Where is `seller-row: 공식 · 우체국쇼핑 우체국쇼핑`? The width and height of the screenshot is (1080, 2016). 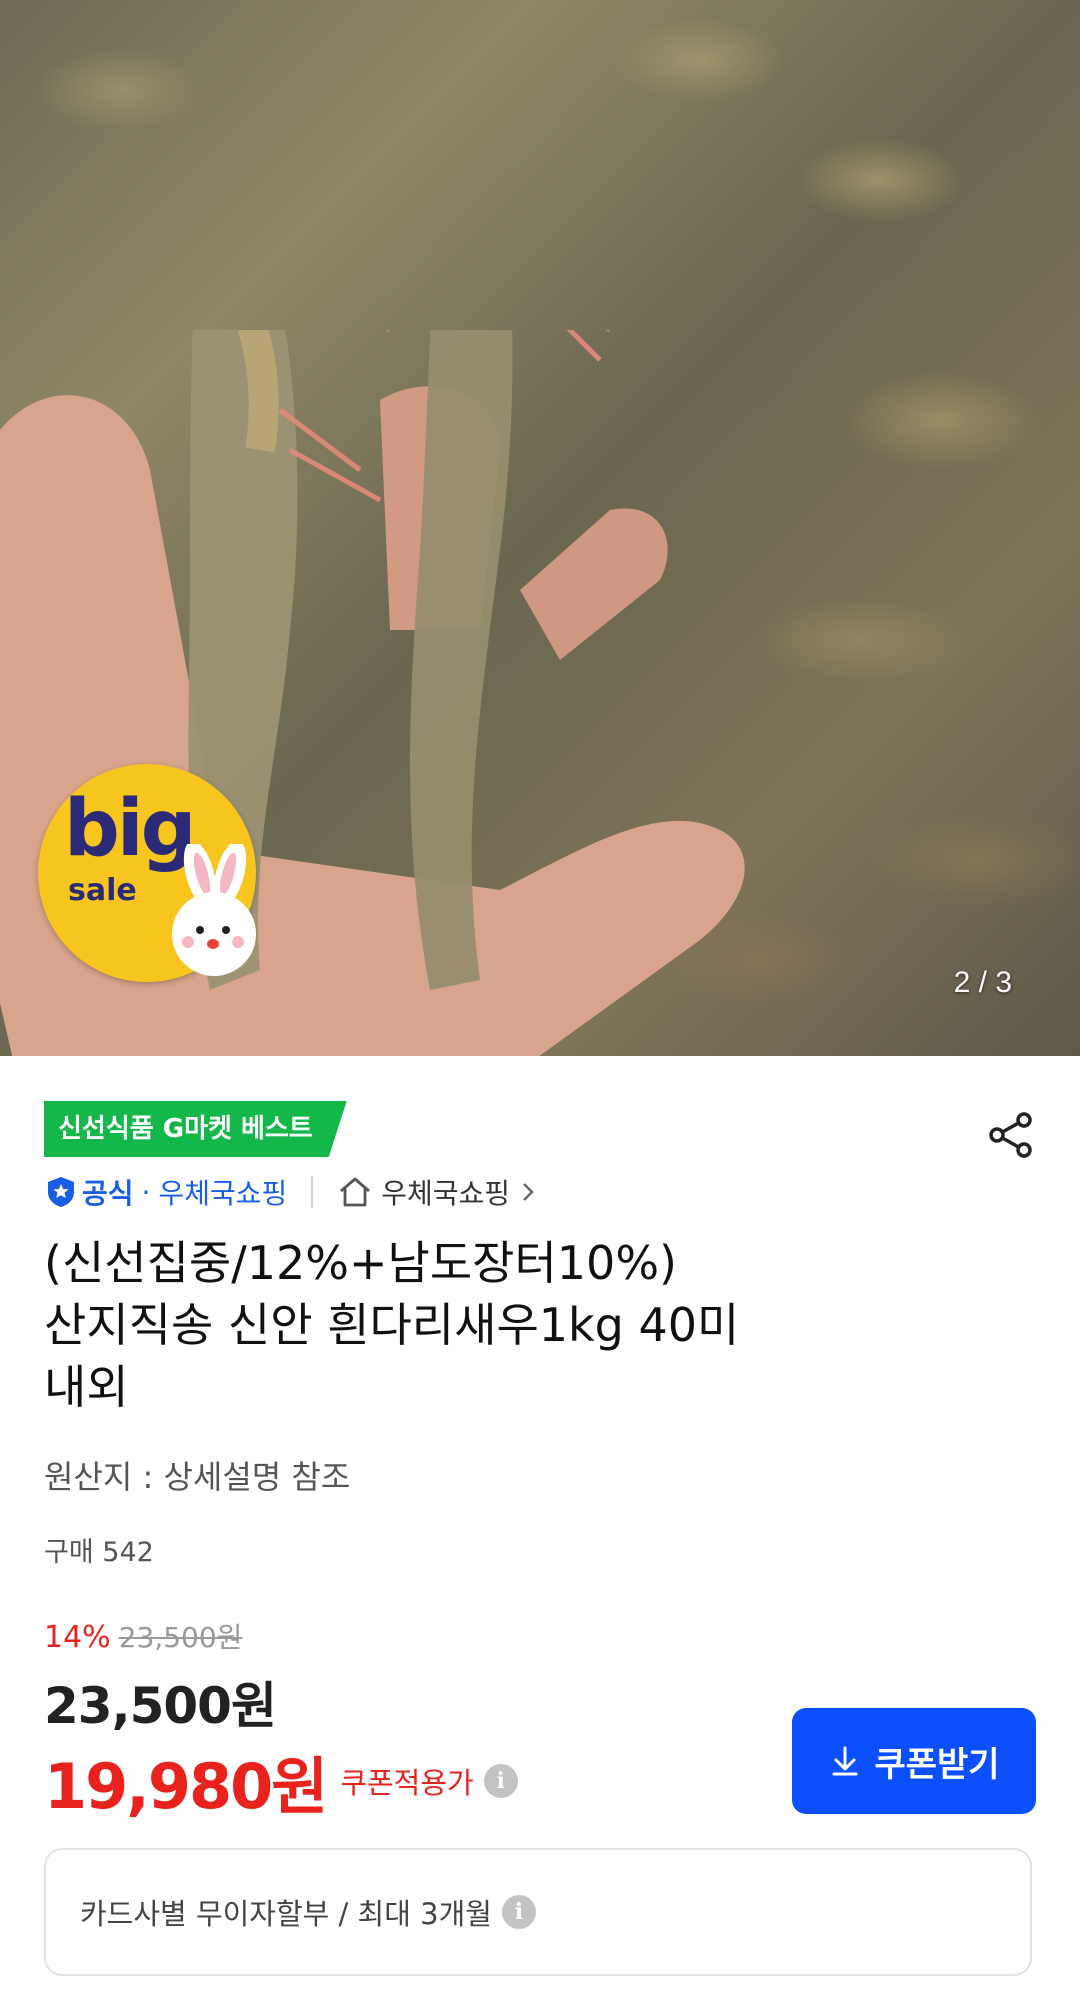
seller-row: 공식 · 우체국쇼핑 우체국쇼핑 is located at coordinates (291, 1192).